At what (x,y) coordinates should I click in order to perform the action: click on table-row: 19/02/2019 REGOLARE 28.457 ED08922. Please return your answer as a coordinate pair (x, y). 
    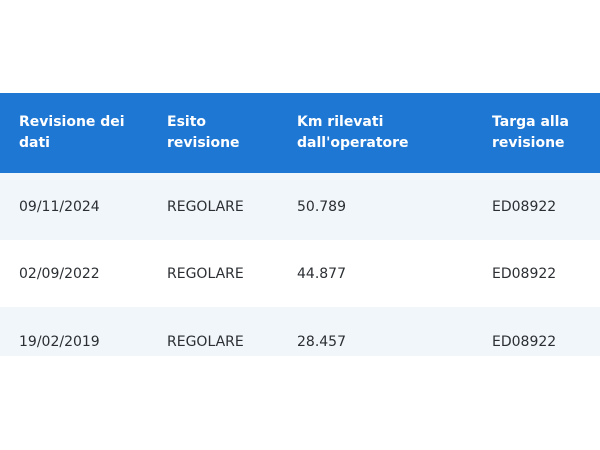
    Looking at the image, I should click on (300, 331).